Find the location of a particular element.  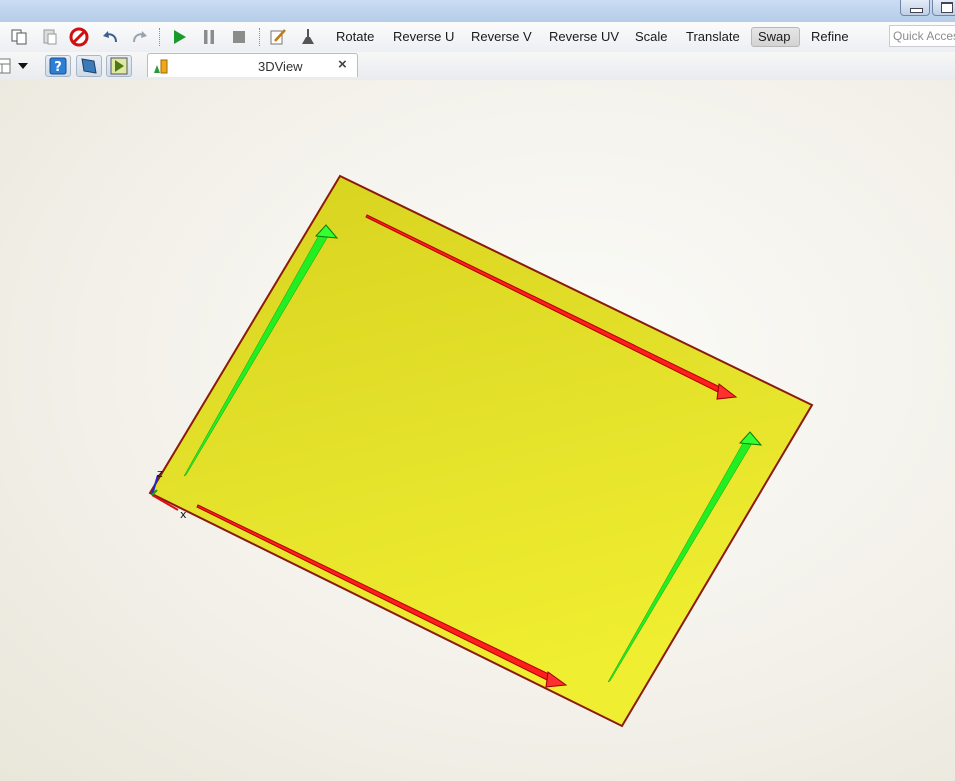

paste-icon is located at coordinates (50, 37).